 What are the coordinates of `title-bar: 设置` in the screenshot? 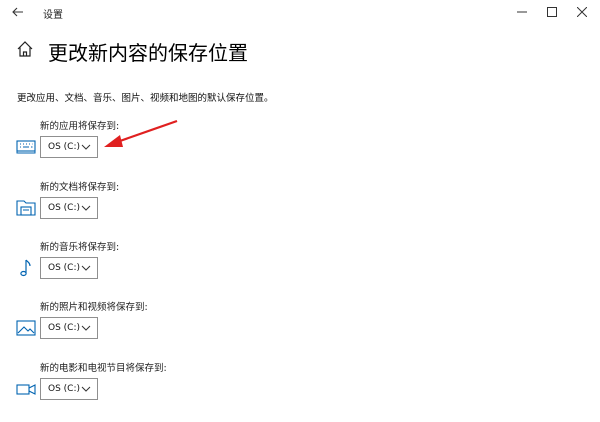 It's located at (300, 12).